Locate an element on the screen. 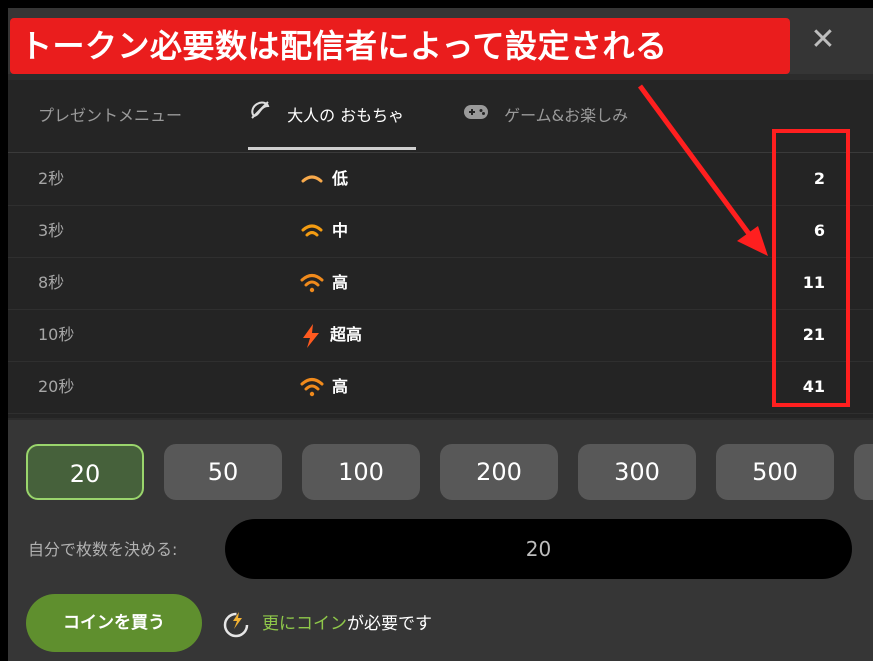  tab-adult-toys: 大人の おもちゃ is located at coordinates (326, 116).